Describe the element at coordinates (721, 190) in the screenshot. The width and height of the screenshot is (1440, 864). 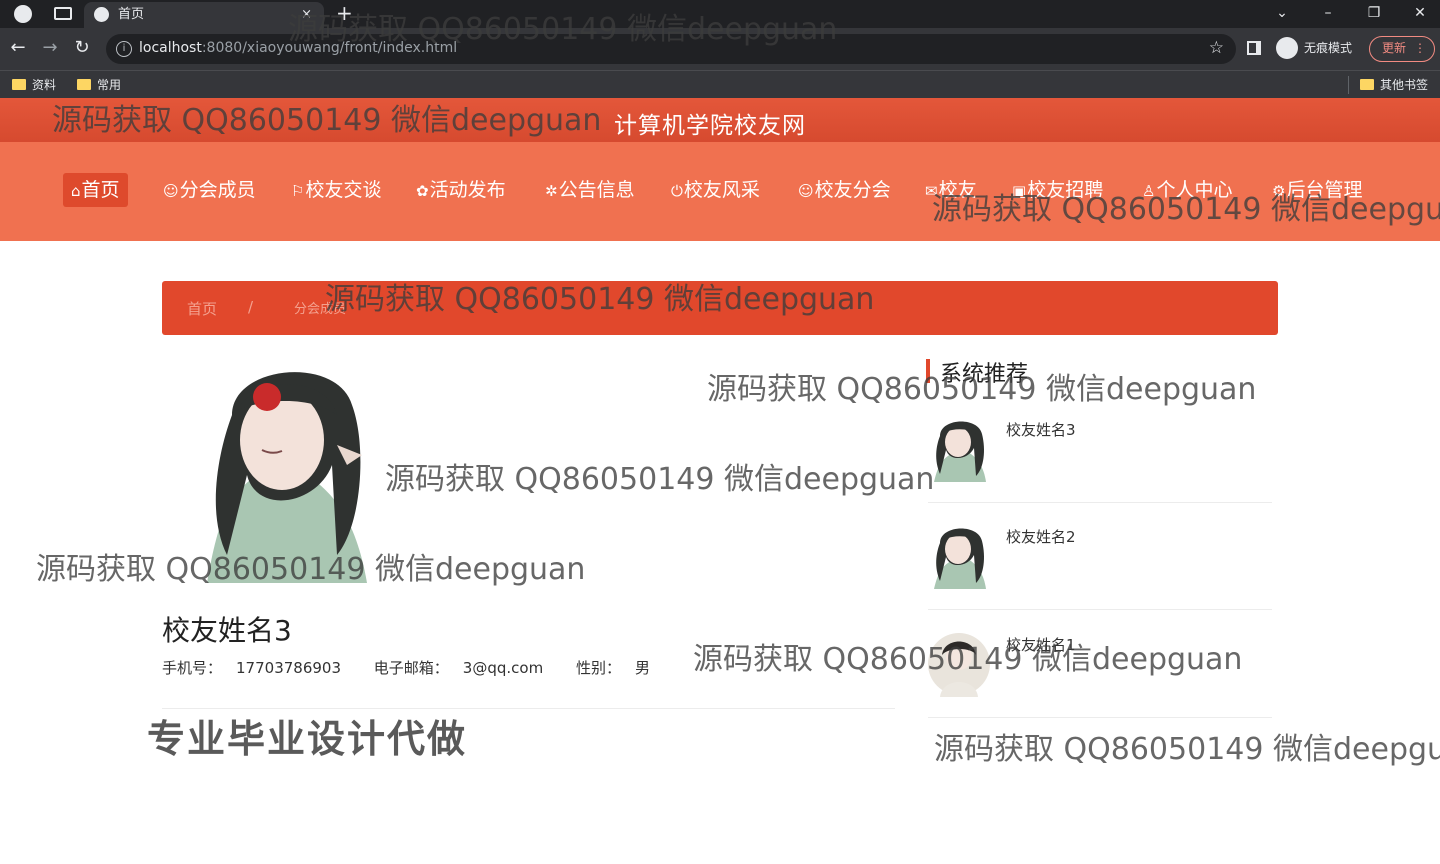
I see `nav-item-label: 校友风采` at that location.